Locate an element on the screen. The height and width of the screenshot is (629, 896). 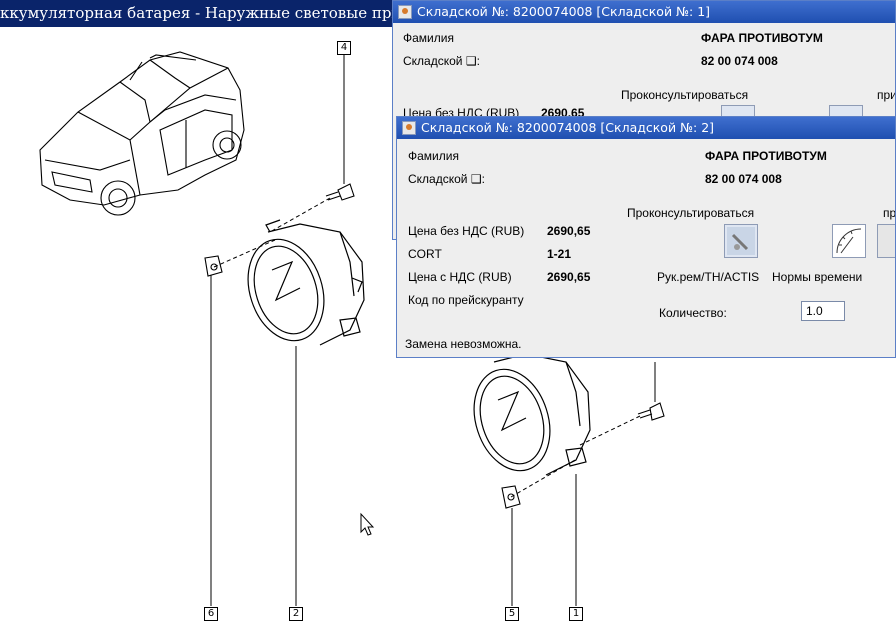
window-2-title: Складской №: 8200074008 [Складской №: 2] is located at coordinates (568, 127).